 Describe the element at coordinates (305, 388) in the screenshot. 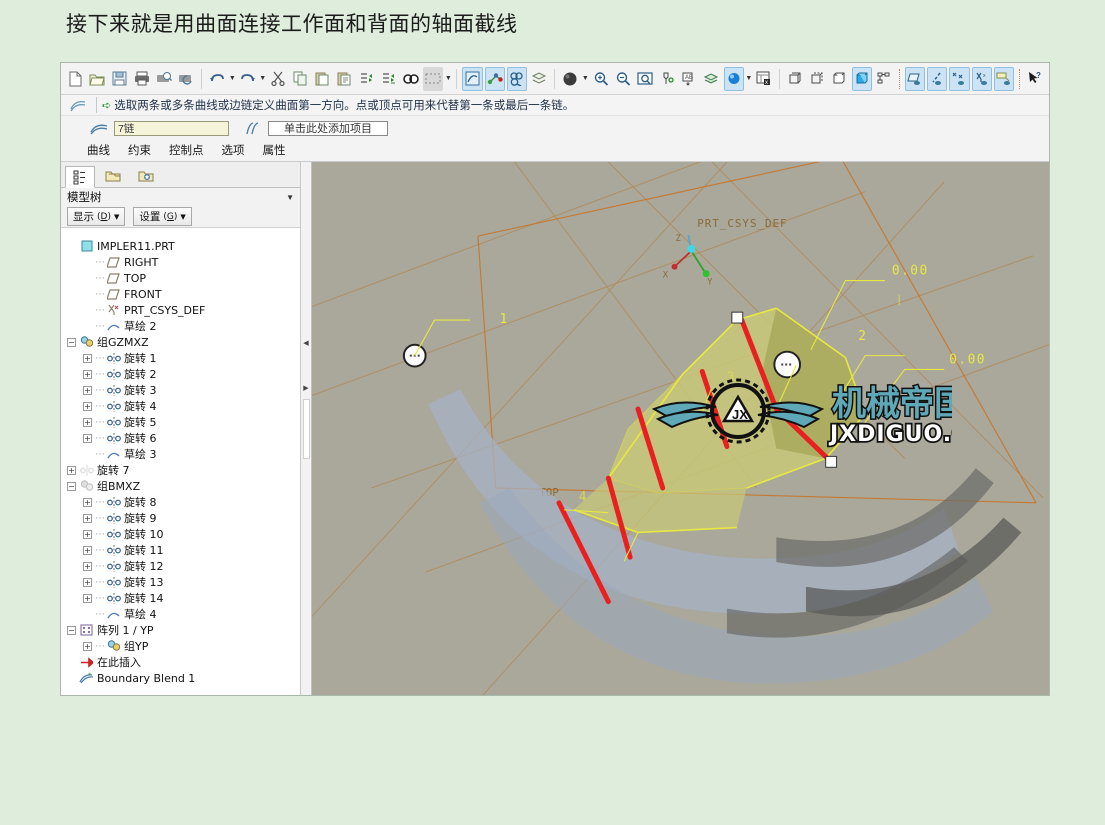

I see `triangle-right-icon: ▶` at that location.